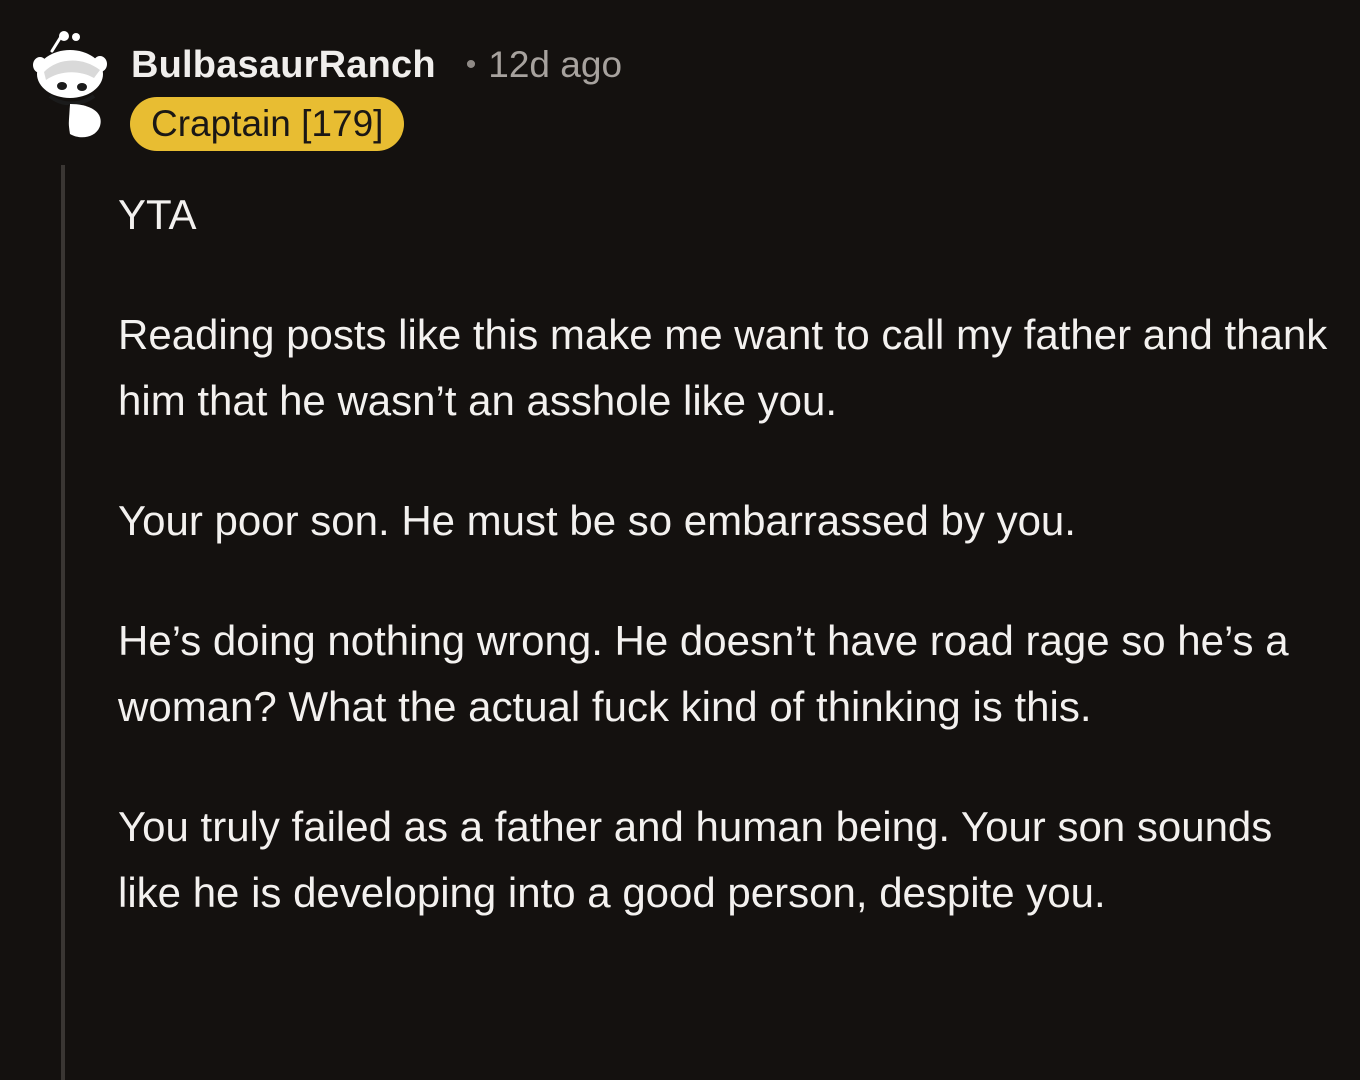 This screenshot has height=1080, width=1360. I want to click on timestamp-link: 12d ago, so click(555, 65).